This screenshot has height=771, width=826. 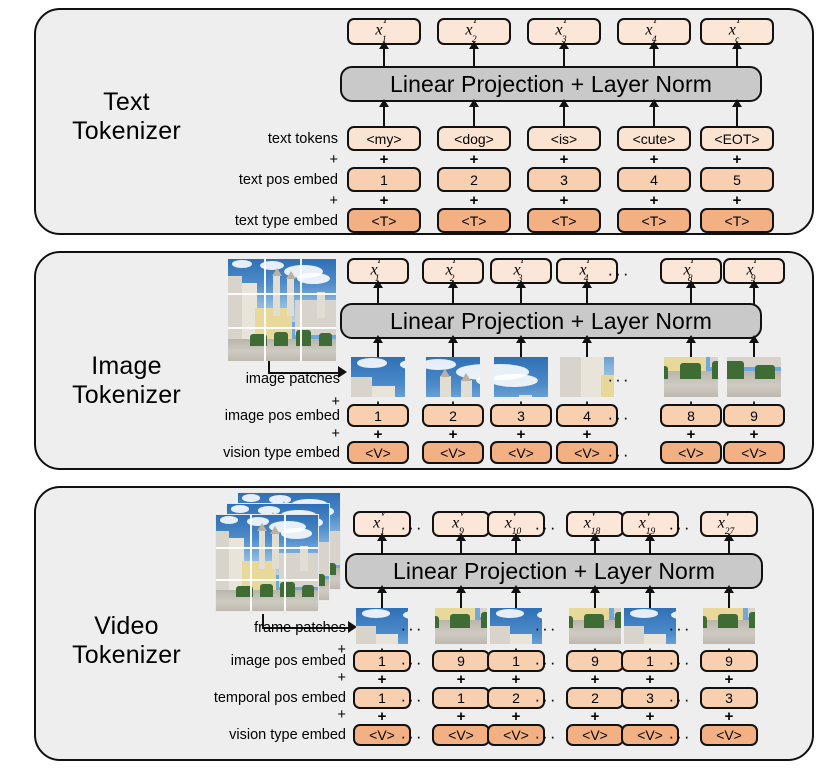 What do you see at coordinates (521, 452) in the screenshot?
I see `image-type-embed-3: <V>` at bounding box center [521, 452].